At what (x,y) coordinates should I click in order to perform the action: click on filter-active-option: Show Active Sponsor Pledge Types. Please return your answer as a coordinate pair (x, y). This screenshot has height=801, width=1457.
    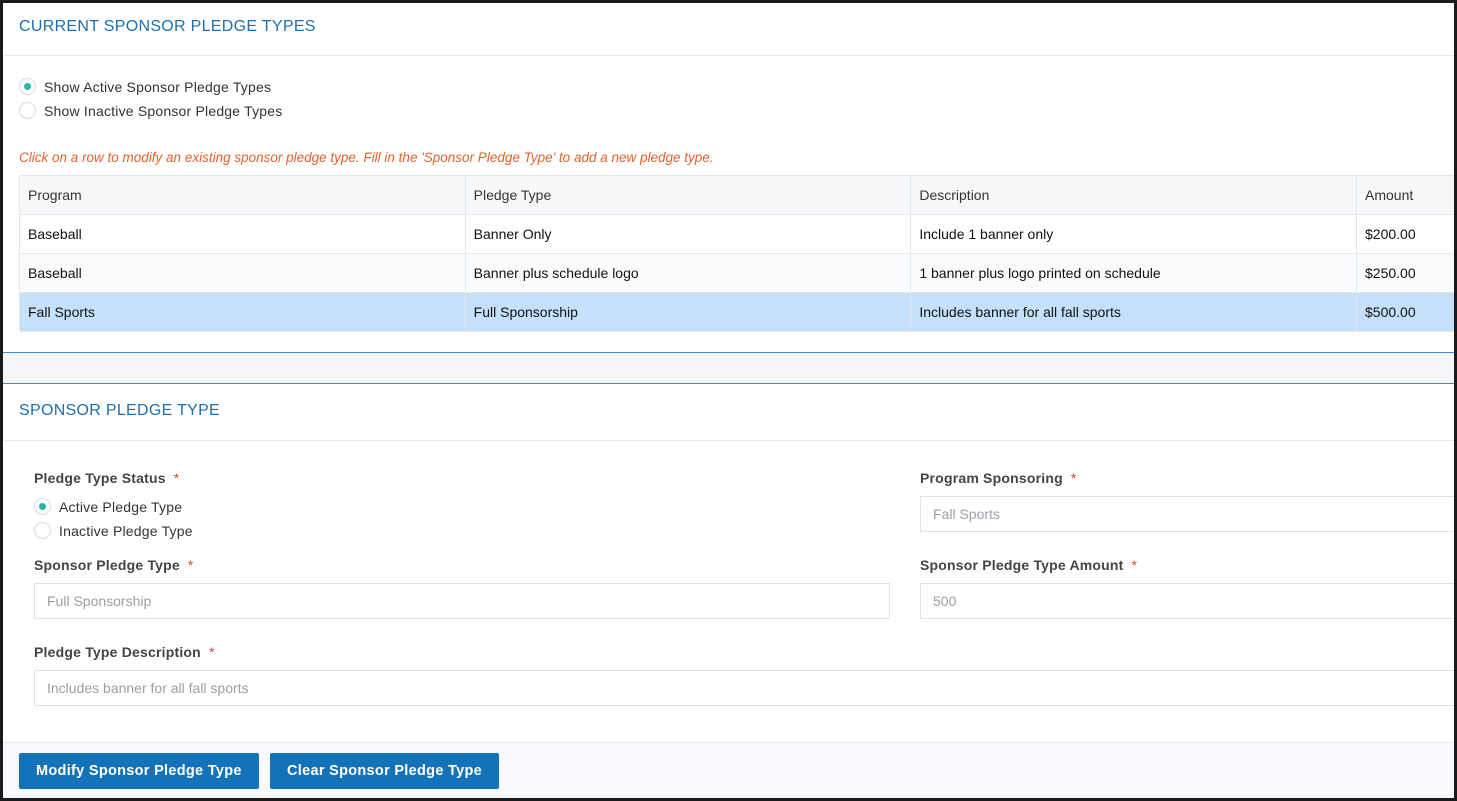
    Looking at the image, I should click on (145, 86).